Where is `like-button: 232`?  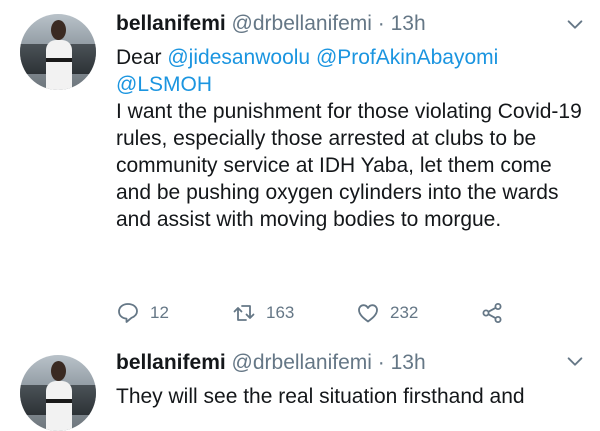 like-button: 232 is located at coordinates (387, 313).